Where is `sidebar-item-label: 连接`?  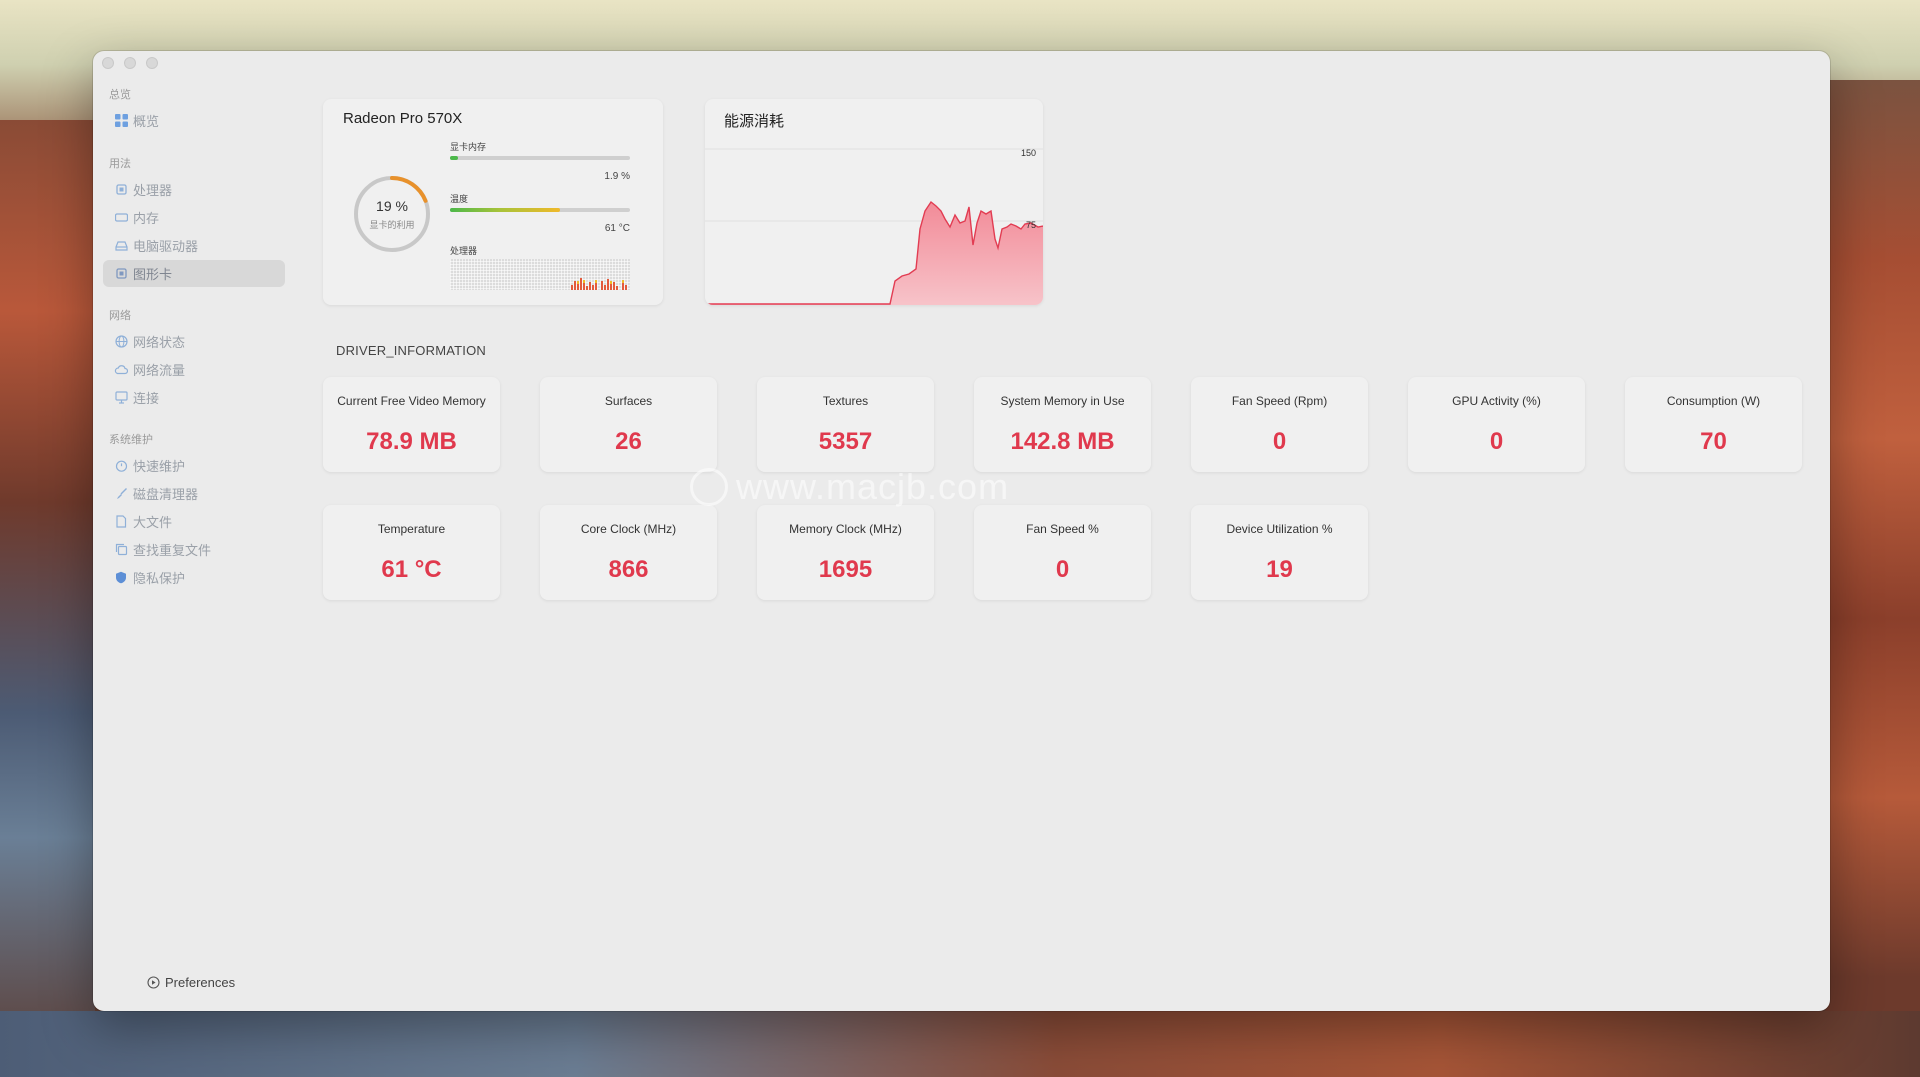
sidebar-item-label: 连接 is located at coordinates (146, 398).